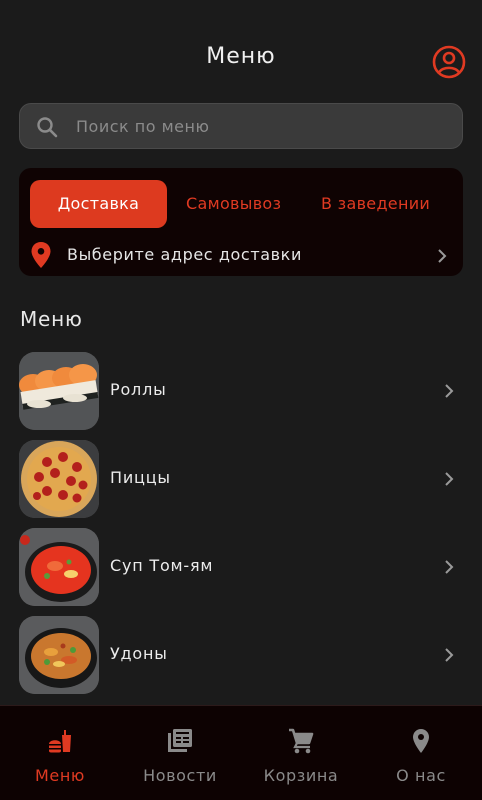  Describe the element at coordinates (139, 653) in the screenshot. I see `menu-item-label: Удоны` at that location.